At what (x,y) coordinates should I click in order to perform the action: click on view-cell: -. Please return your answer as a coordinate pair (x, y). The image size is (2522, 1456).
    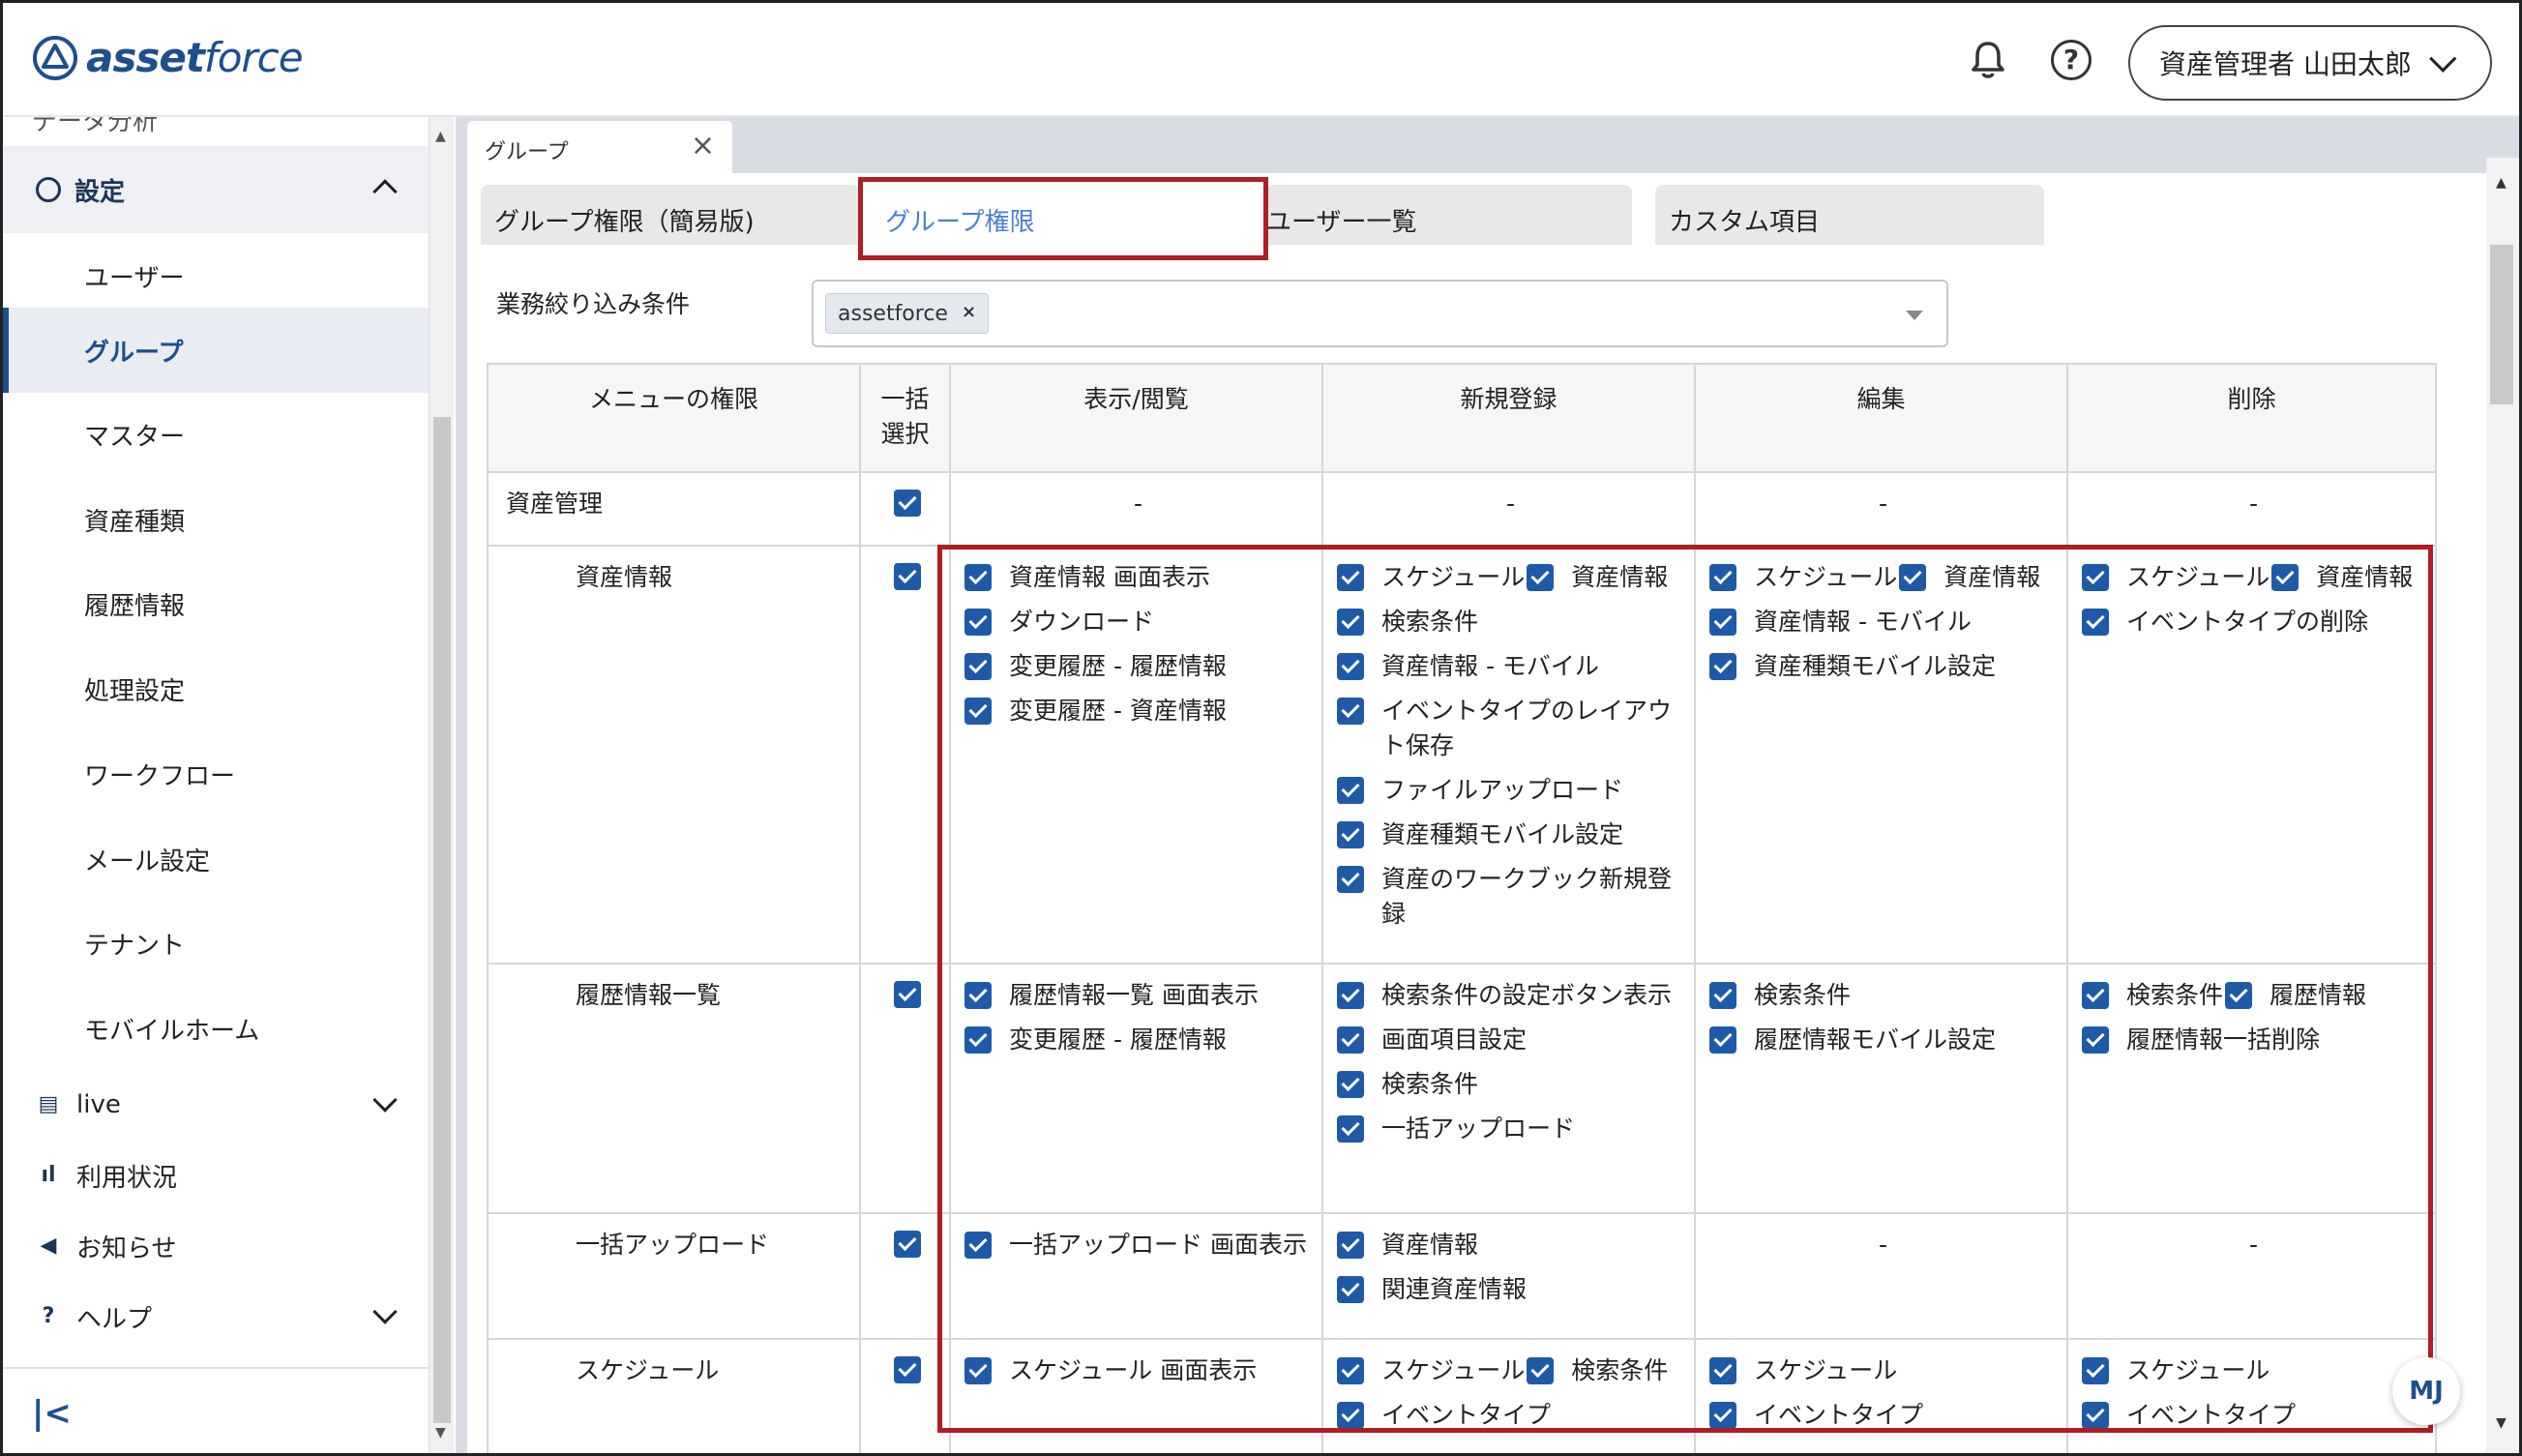
    Looking at the image, I should click on (1136, 509).